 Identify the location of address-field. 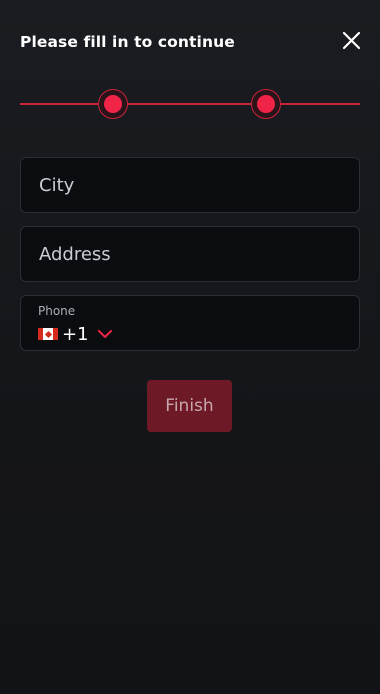
(190, 254).